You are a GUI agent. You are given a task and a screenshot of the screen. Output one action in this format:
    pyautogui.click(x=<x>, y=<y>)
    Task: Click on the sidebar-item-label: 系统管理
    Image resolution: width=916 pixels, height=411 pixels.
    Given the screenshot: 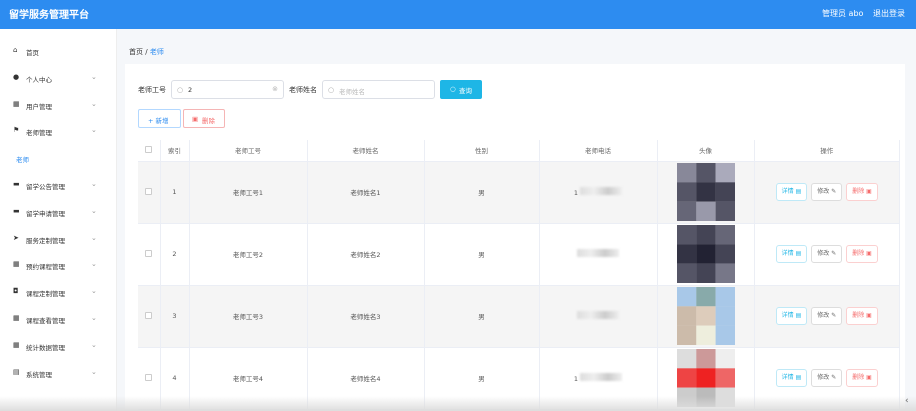 What is the action you would take?
    pyautogui.click(x=39, y=374)
    